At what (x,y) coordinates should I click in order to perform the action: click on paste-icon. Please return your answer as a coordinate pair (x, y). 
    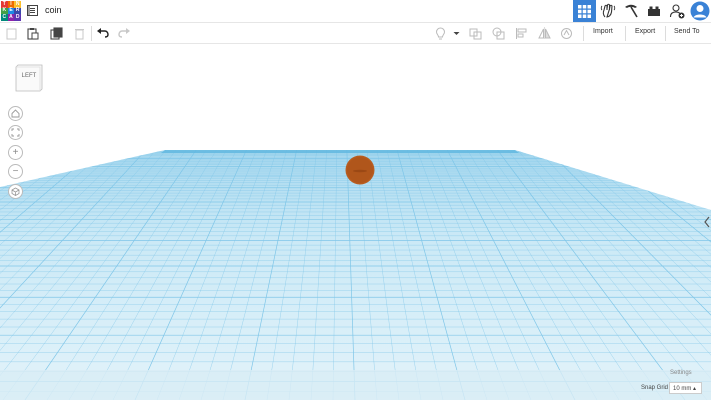
    Looking at the image, I should click on (32, 33).